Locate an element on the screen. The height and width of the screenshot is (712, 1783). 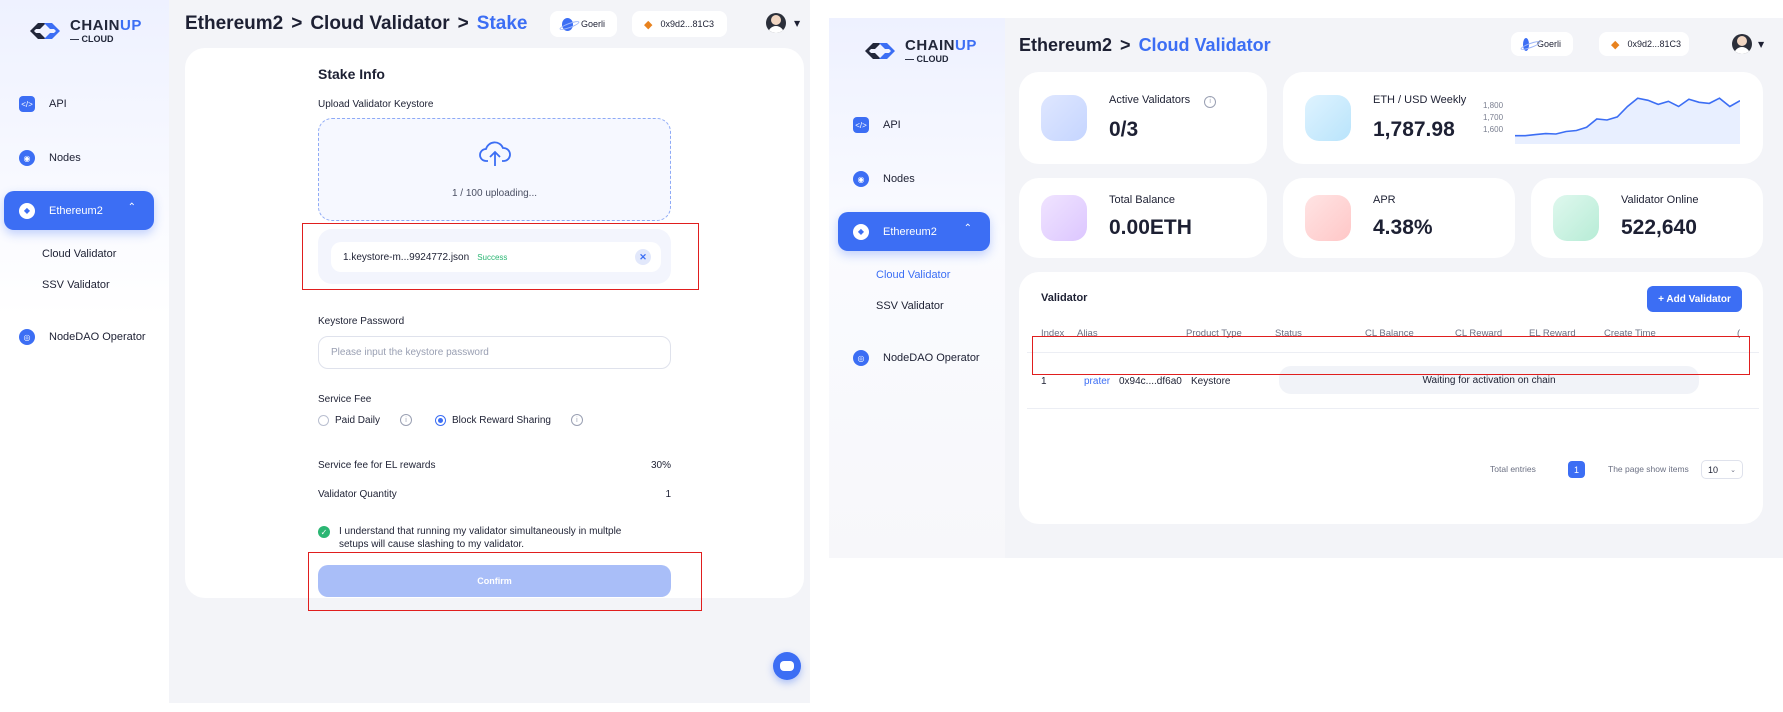
sparkline-area is located at coordinates (1627, 121).